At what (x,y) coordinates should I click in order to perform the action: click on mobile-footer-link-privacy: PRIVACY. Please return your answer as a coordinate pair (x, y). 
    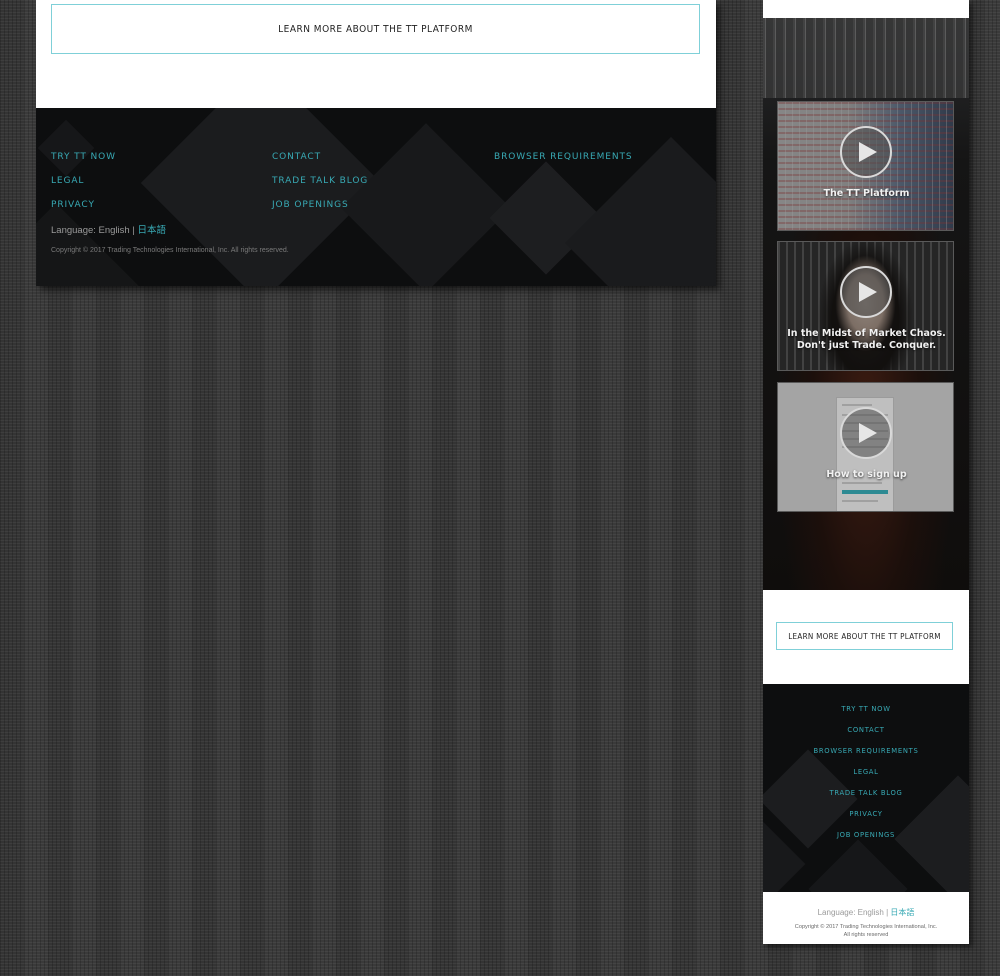
    Looking at the image, I should click on (866, 814).